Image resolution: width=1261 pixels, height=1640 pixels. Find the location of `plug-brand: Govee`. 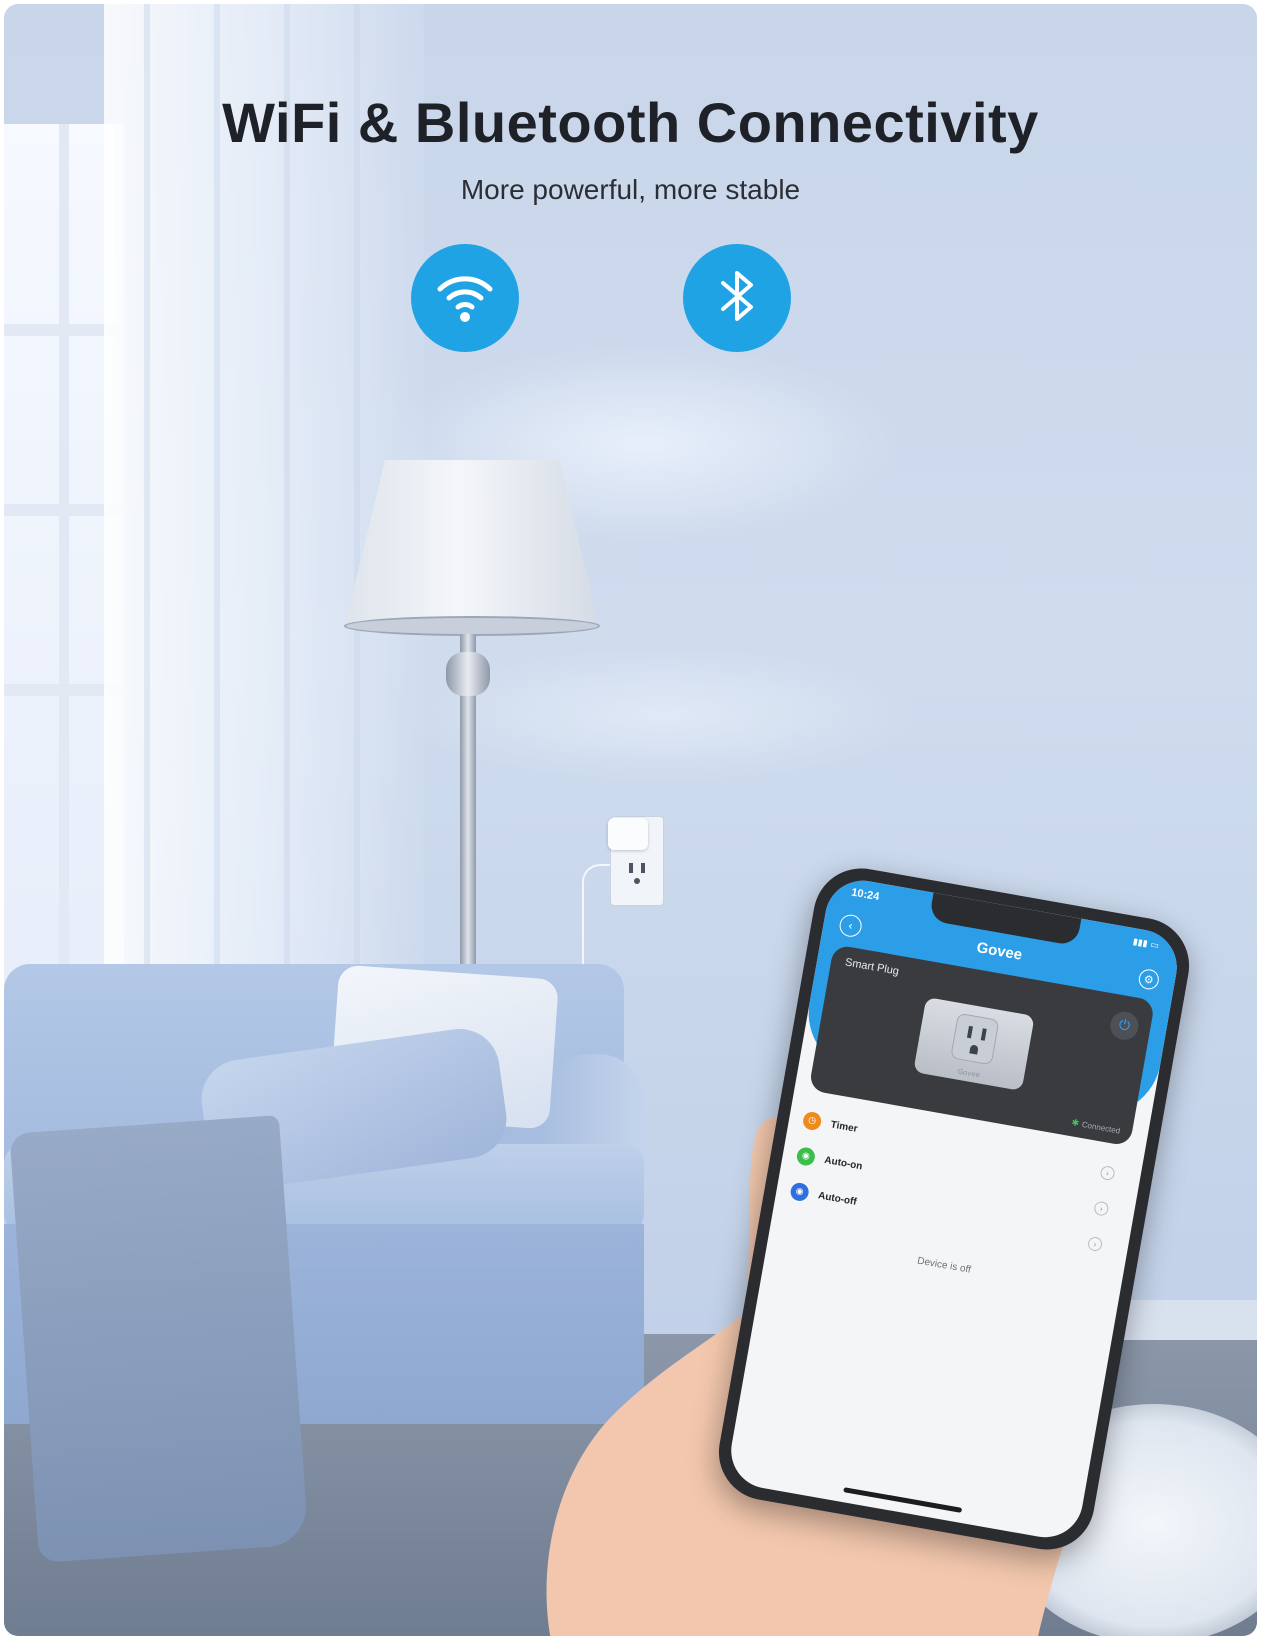

plug-brand: Govee is located at coordinates (968, 1073).